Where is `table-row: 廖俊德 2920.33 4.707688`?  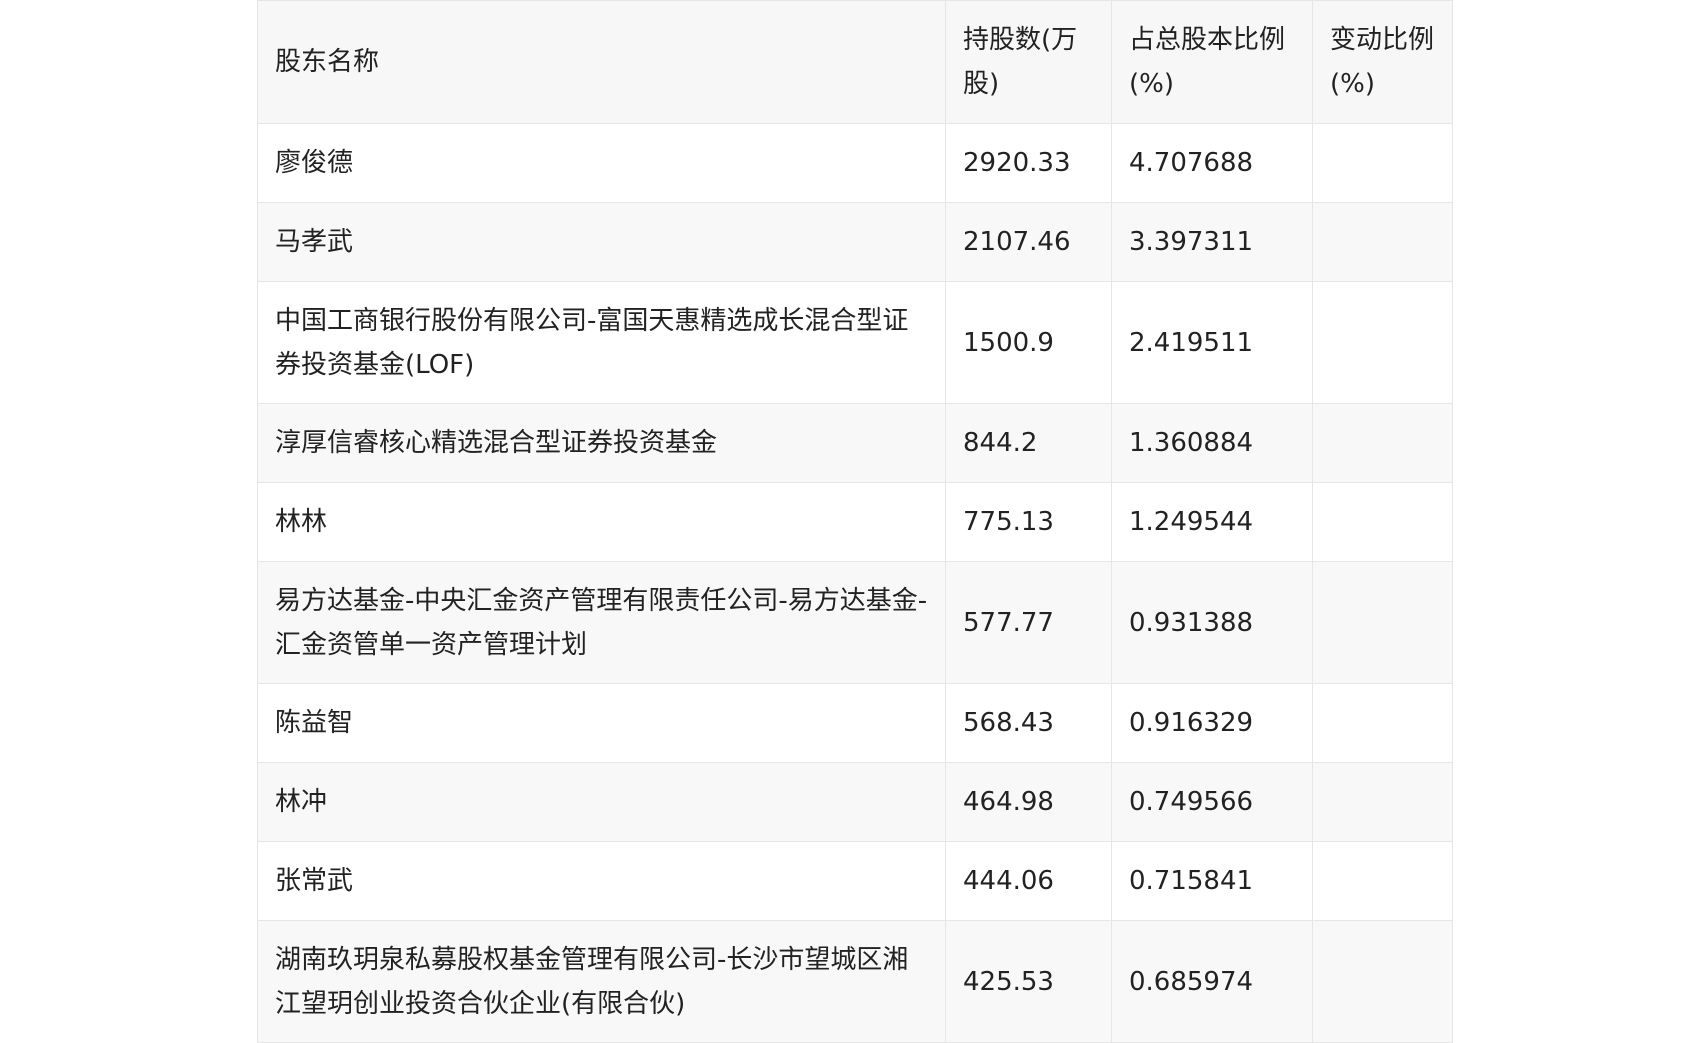
table-row: 廖俊德 2920.33 4.707688 is located at coordinates (855, 163).